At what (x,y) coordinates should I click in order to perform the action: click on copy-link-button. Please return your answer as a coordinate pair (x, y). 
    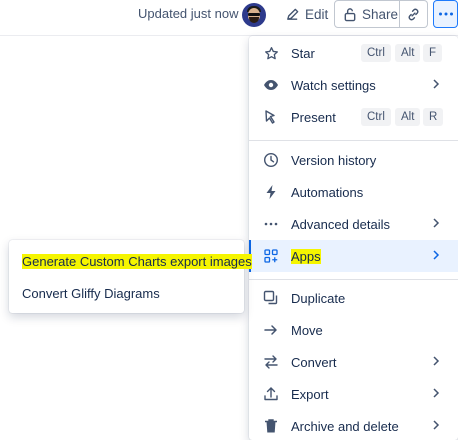
    Looking at the image, I should click on (414, 14).